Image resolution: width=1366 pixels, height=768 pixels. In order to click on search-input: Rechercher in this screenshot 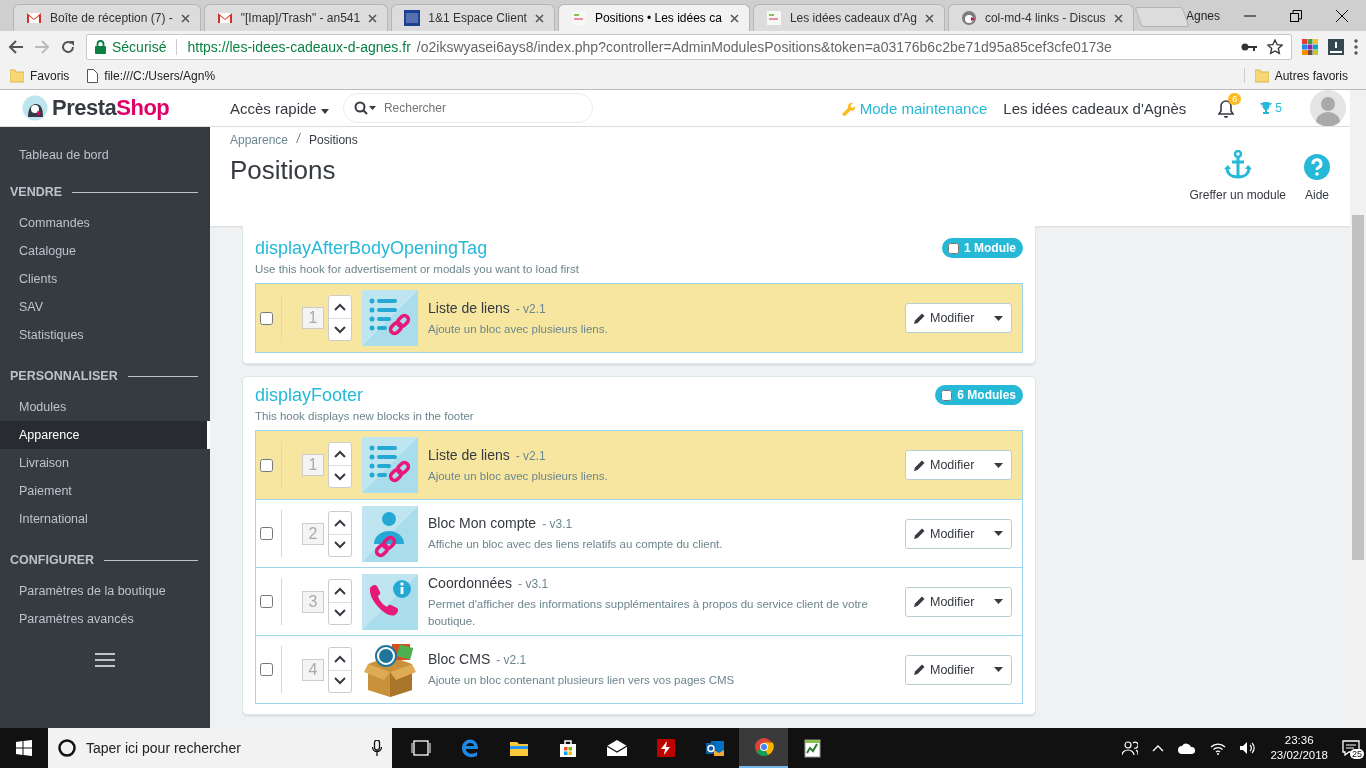, I will do `click(482, 108)`.